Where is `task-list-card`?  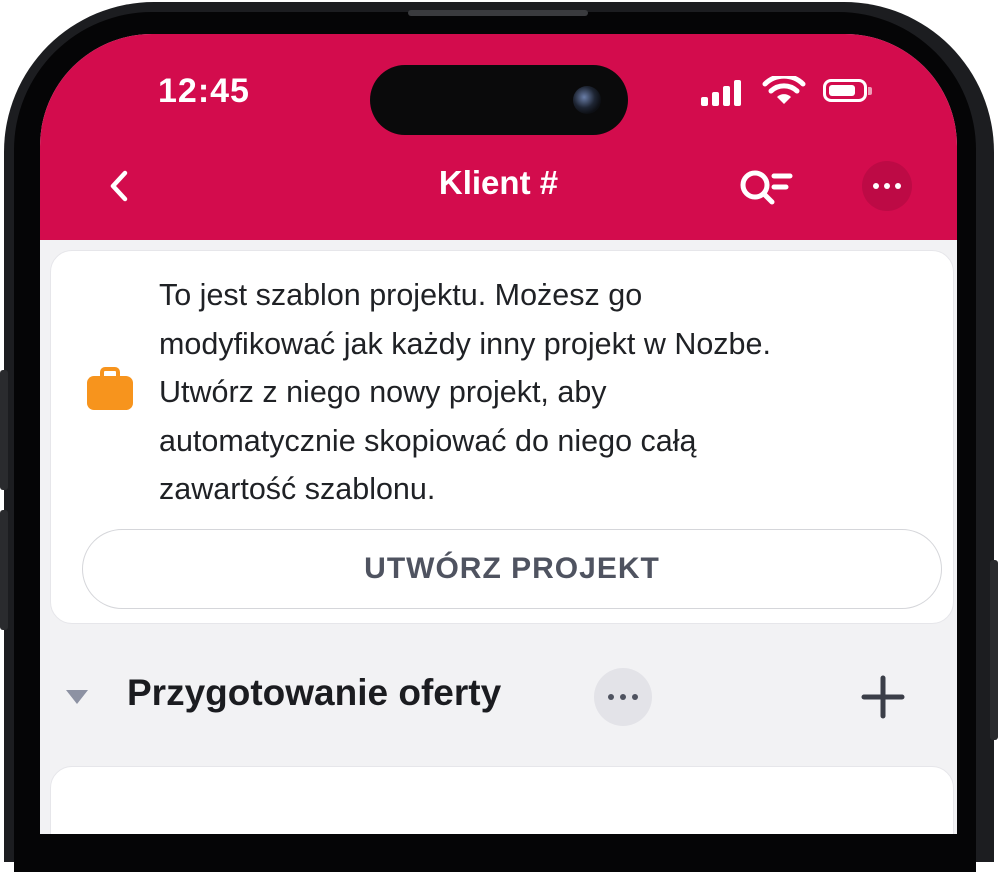
task-list-card is located at coordinates (502, 800).